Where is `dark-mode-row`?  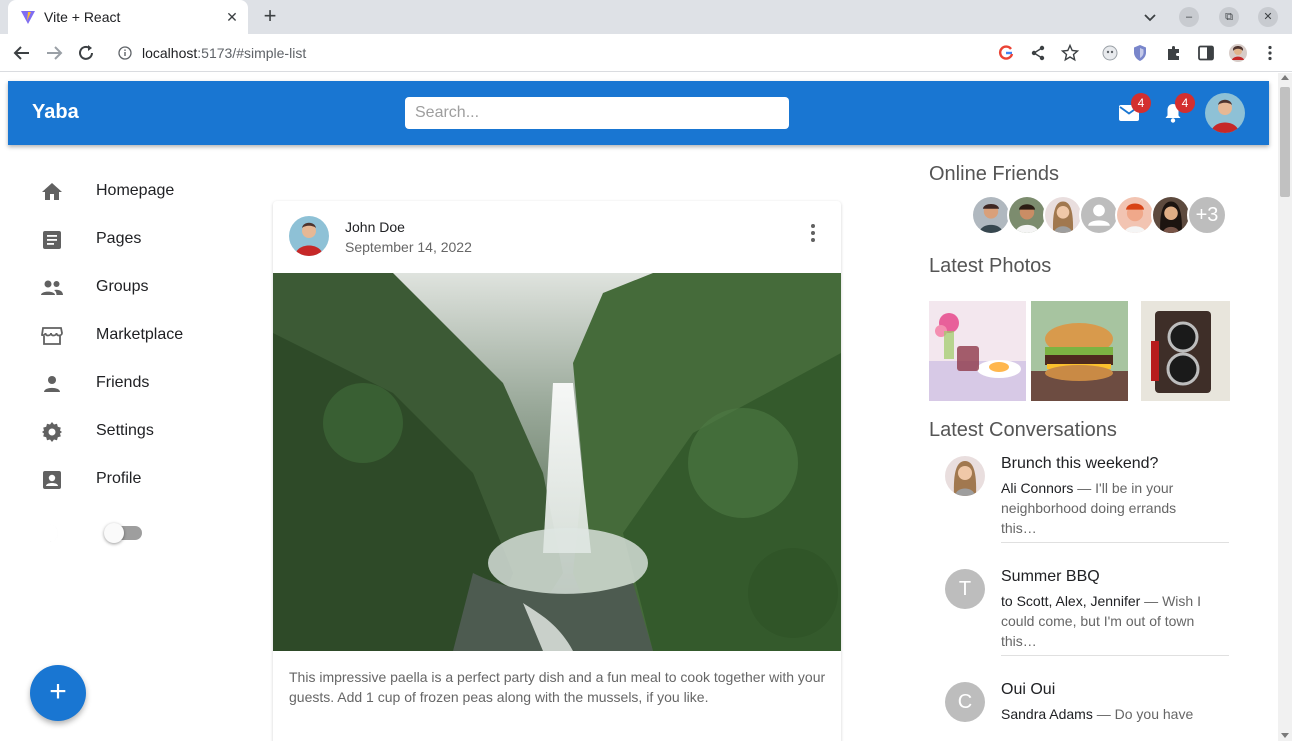
dark-mode-row is located at coordinates (129, 531).